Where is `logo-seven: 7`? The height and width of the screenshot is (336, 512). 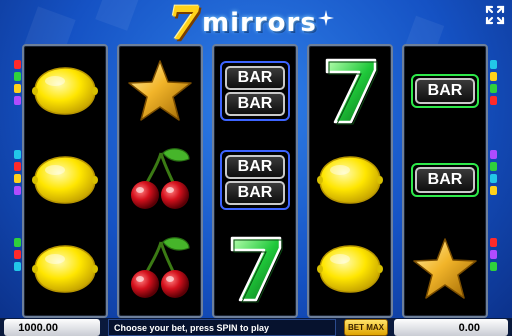 logo-seven: 7 is located at coordinates (184, 25).